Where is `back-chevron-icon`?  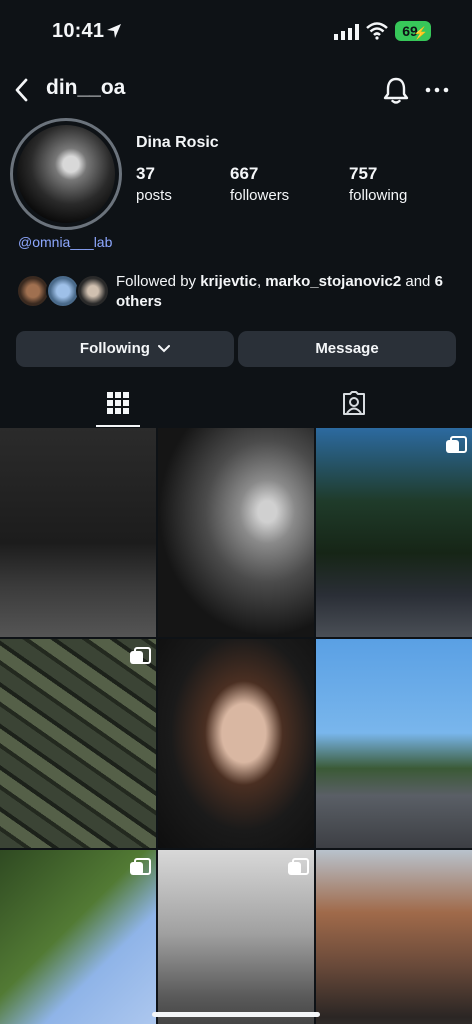
back-chevron-icon is located at coordinates (22, 90).